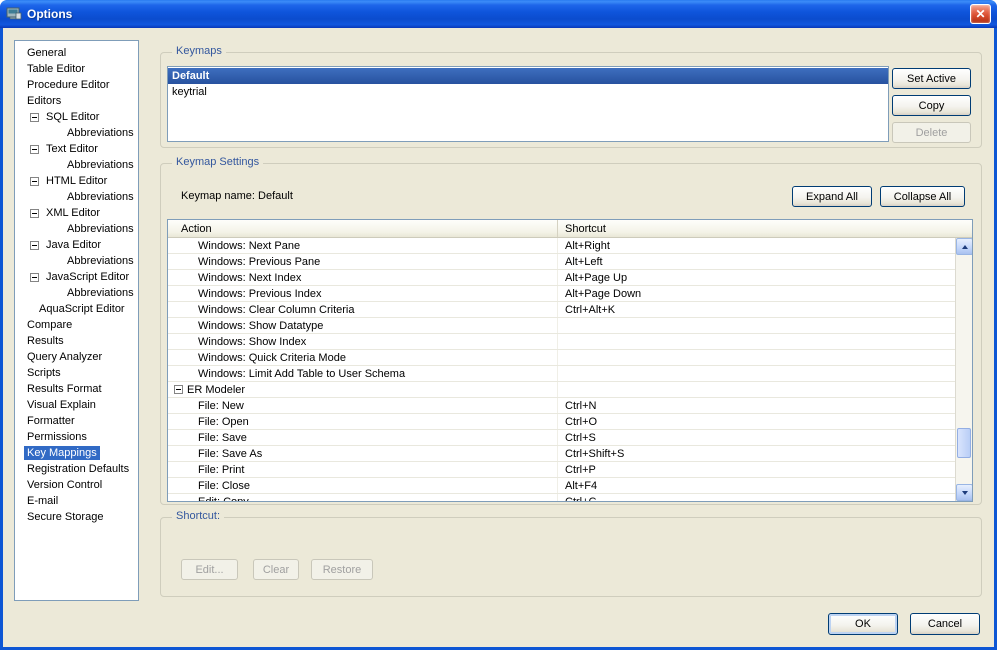 This screenshot has width=997, height=650. Describe the element at coordinates (561, 342) in the screenshot. I see `table-row: Windows: Show Index` at that location.